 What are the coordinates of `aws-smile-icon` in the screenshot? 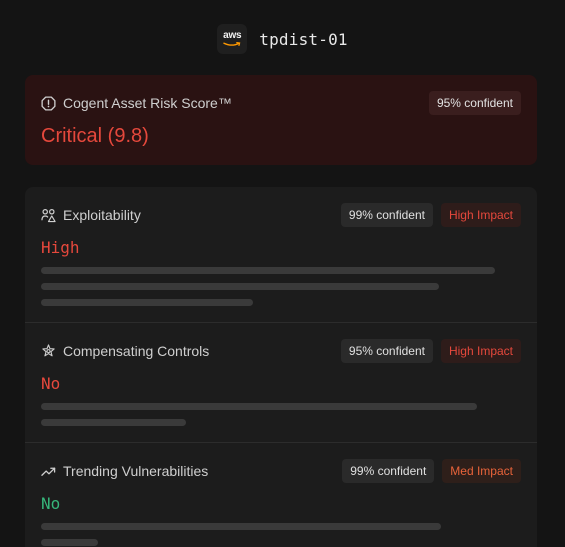 It's located at (232, 44).